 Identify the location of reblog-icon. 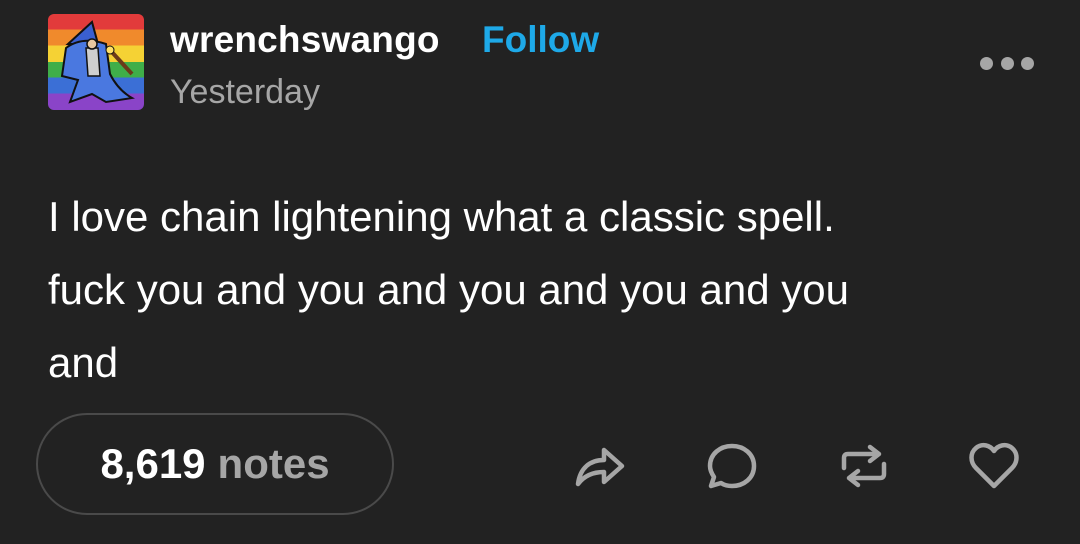
(864, 466).